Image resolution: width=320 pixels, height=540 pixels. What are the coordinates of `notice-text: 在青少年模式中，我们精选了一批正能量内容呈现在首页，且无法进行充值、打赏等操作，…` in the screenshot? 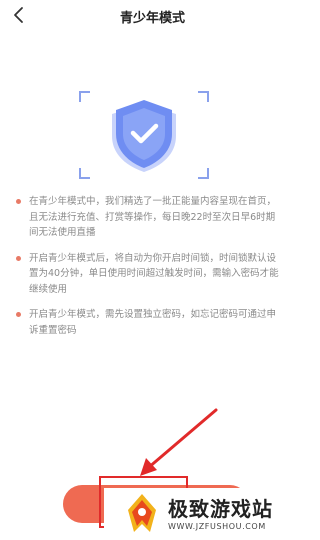 It's located at (153, 217).